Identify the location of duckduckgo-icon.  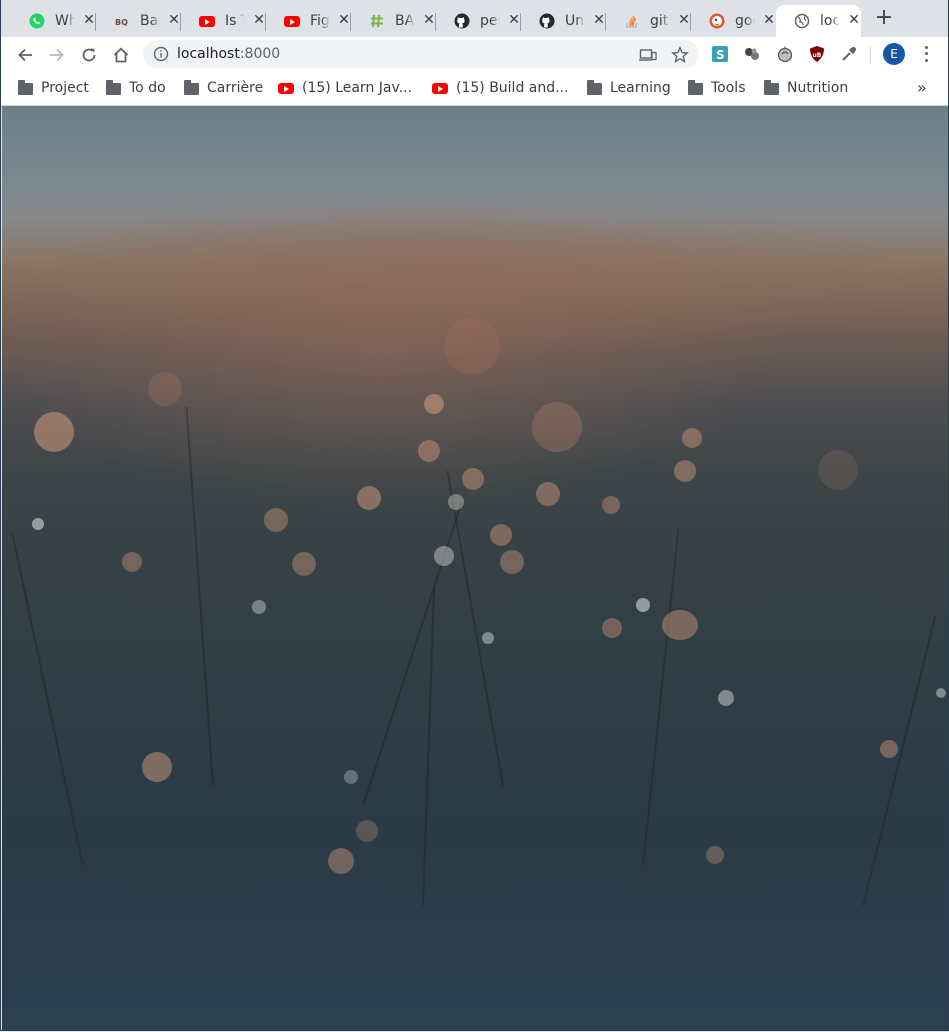
(717, 21).